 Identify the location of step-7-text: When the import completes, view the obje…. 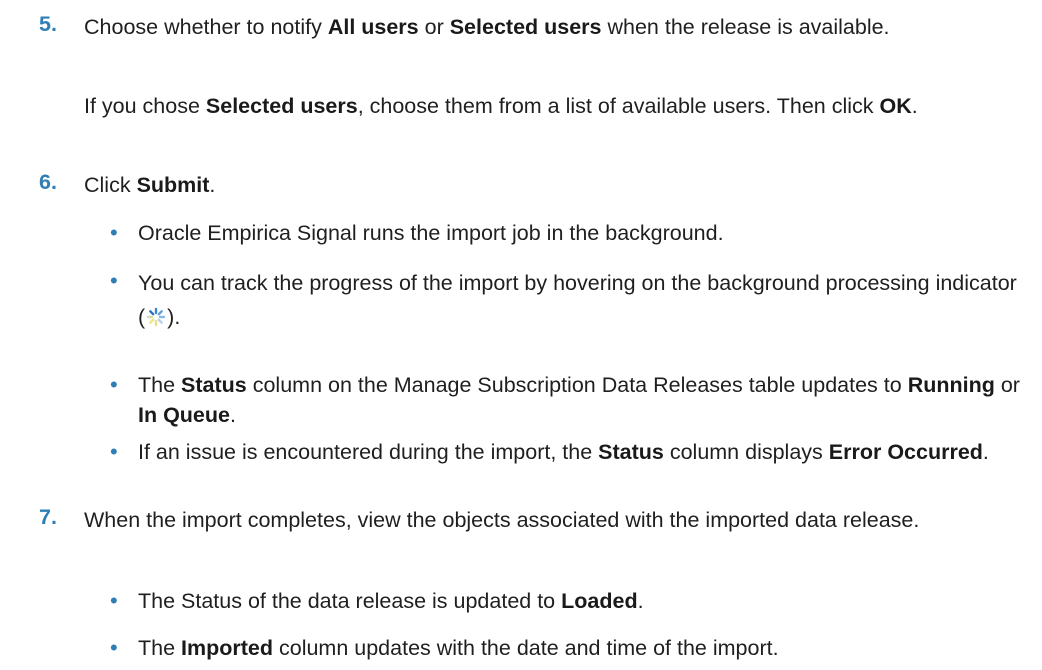
(502, 520).